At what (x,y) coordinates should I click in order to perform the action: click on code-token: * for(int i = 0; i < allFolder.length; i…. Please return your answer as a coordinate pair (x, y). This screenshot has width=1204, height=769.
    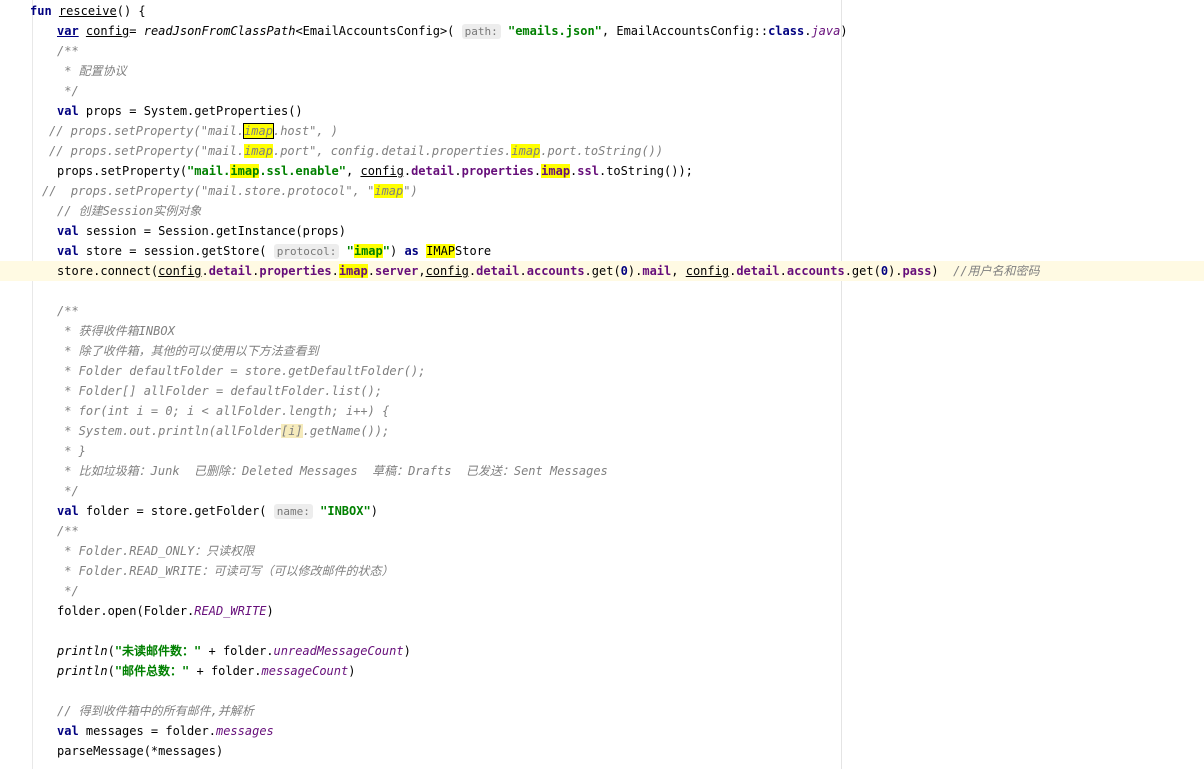
    Looking at the image, I should click on (223, 411).